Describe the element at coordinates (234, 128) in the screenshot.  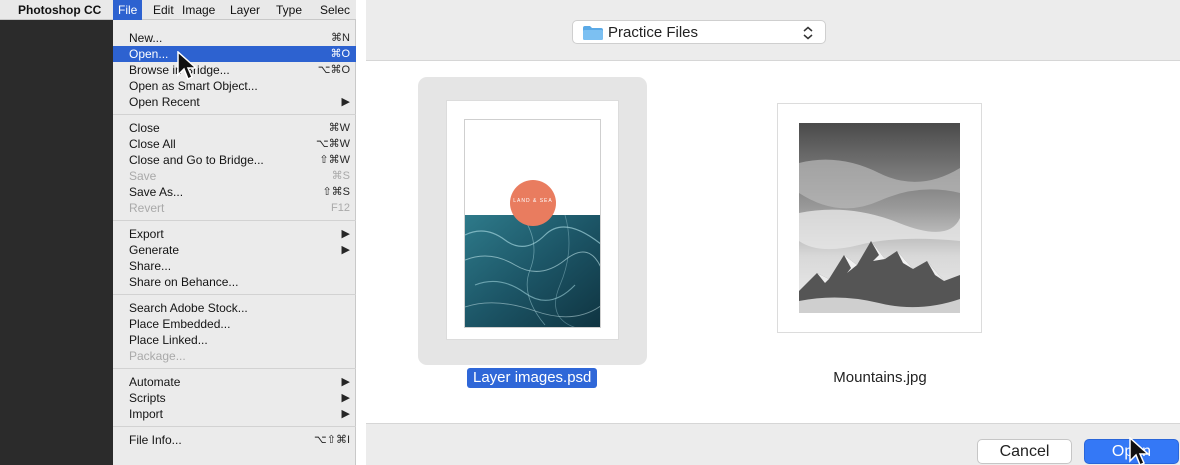
I see `menu-item-close: Close ⌘W` at that location.